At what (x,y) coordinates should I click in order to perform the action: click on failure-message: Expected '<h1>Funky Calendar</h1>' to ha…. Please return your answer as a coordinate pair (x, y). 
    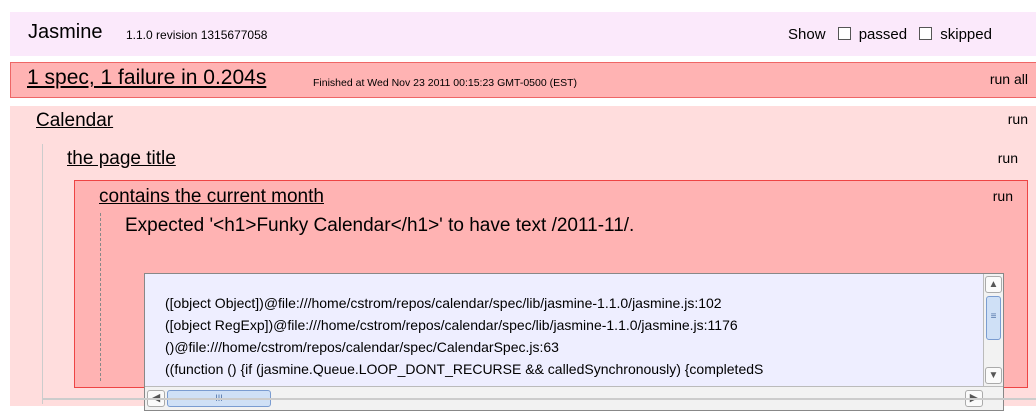
    Looking at the image, I should click on (380, 225).